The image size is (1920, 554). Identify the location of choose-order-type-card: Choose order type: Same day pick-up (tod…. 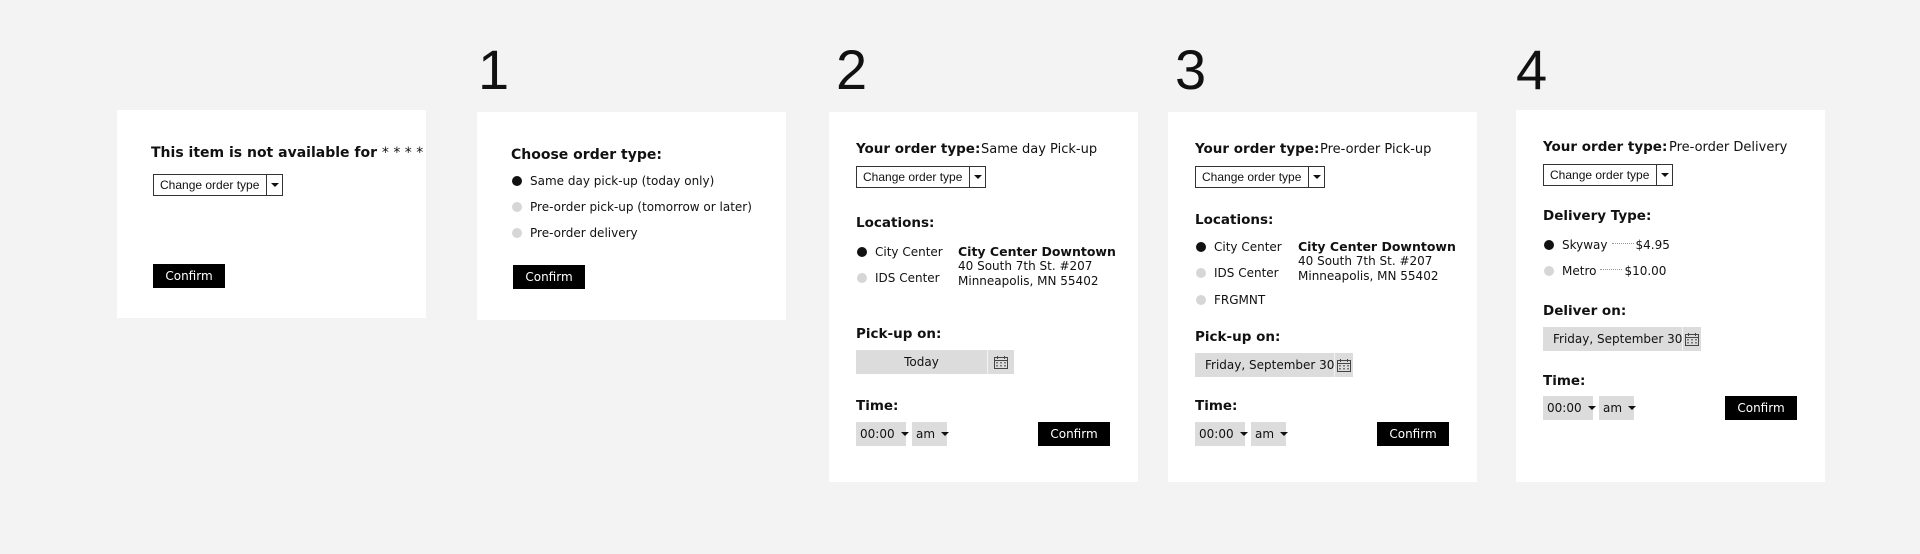
(631, 216).